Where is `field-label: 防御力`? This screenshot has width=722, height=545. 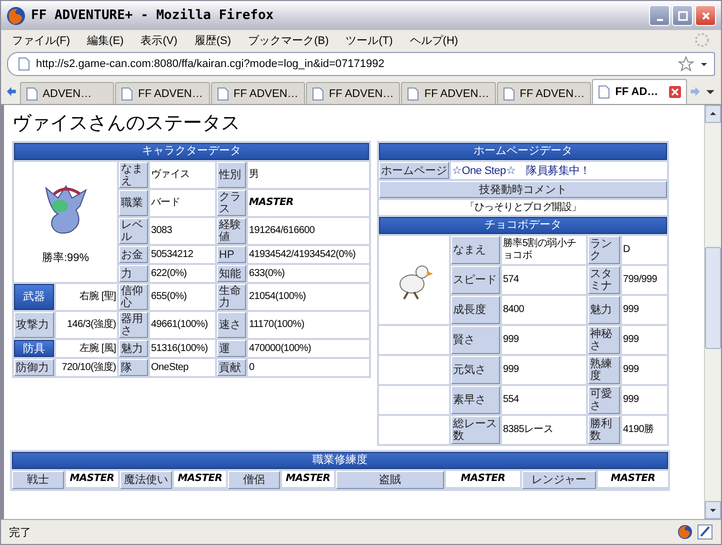 field-label: 防御力 is located at coordinates (34, 367).